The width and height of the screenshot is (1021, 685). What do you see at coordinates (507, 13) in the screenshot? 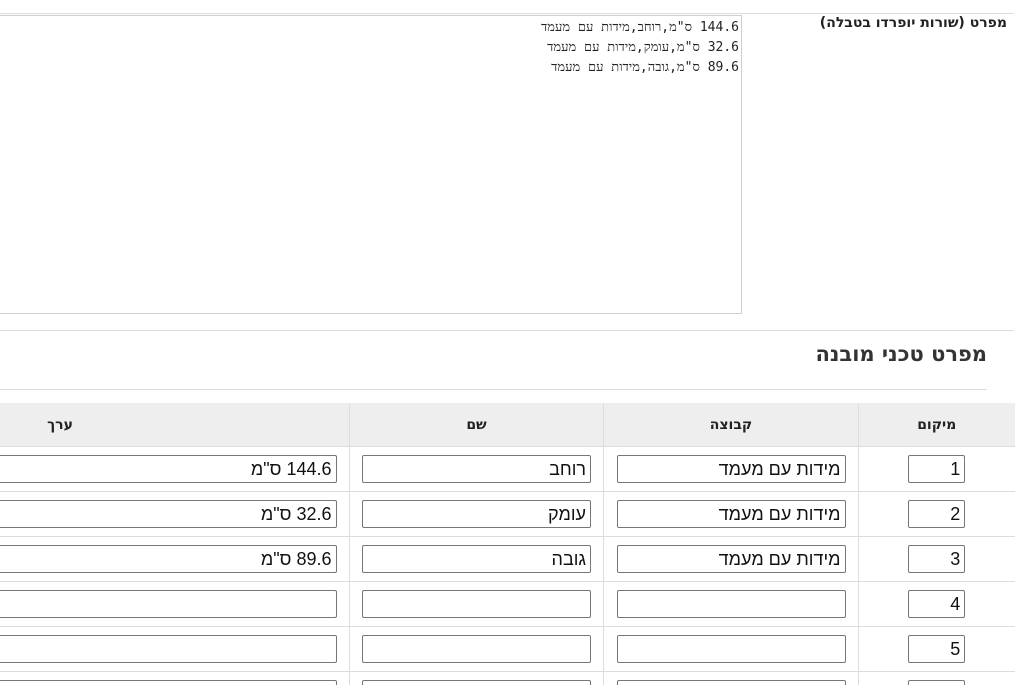
I see `top-divider` at bounding box center [507, 13].